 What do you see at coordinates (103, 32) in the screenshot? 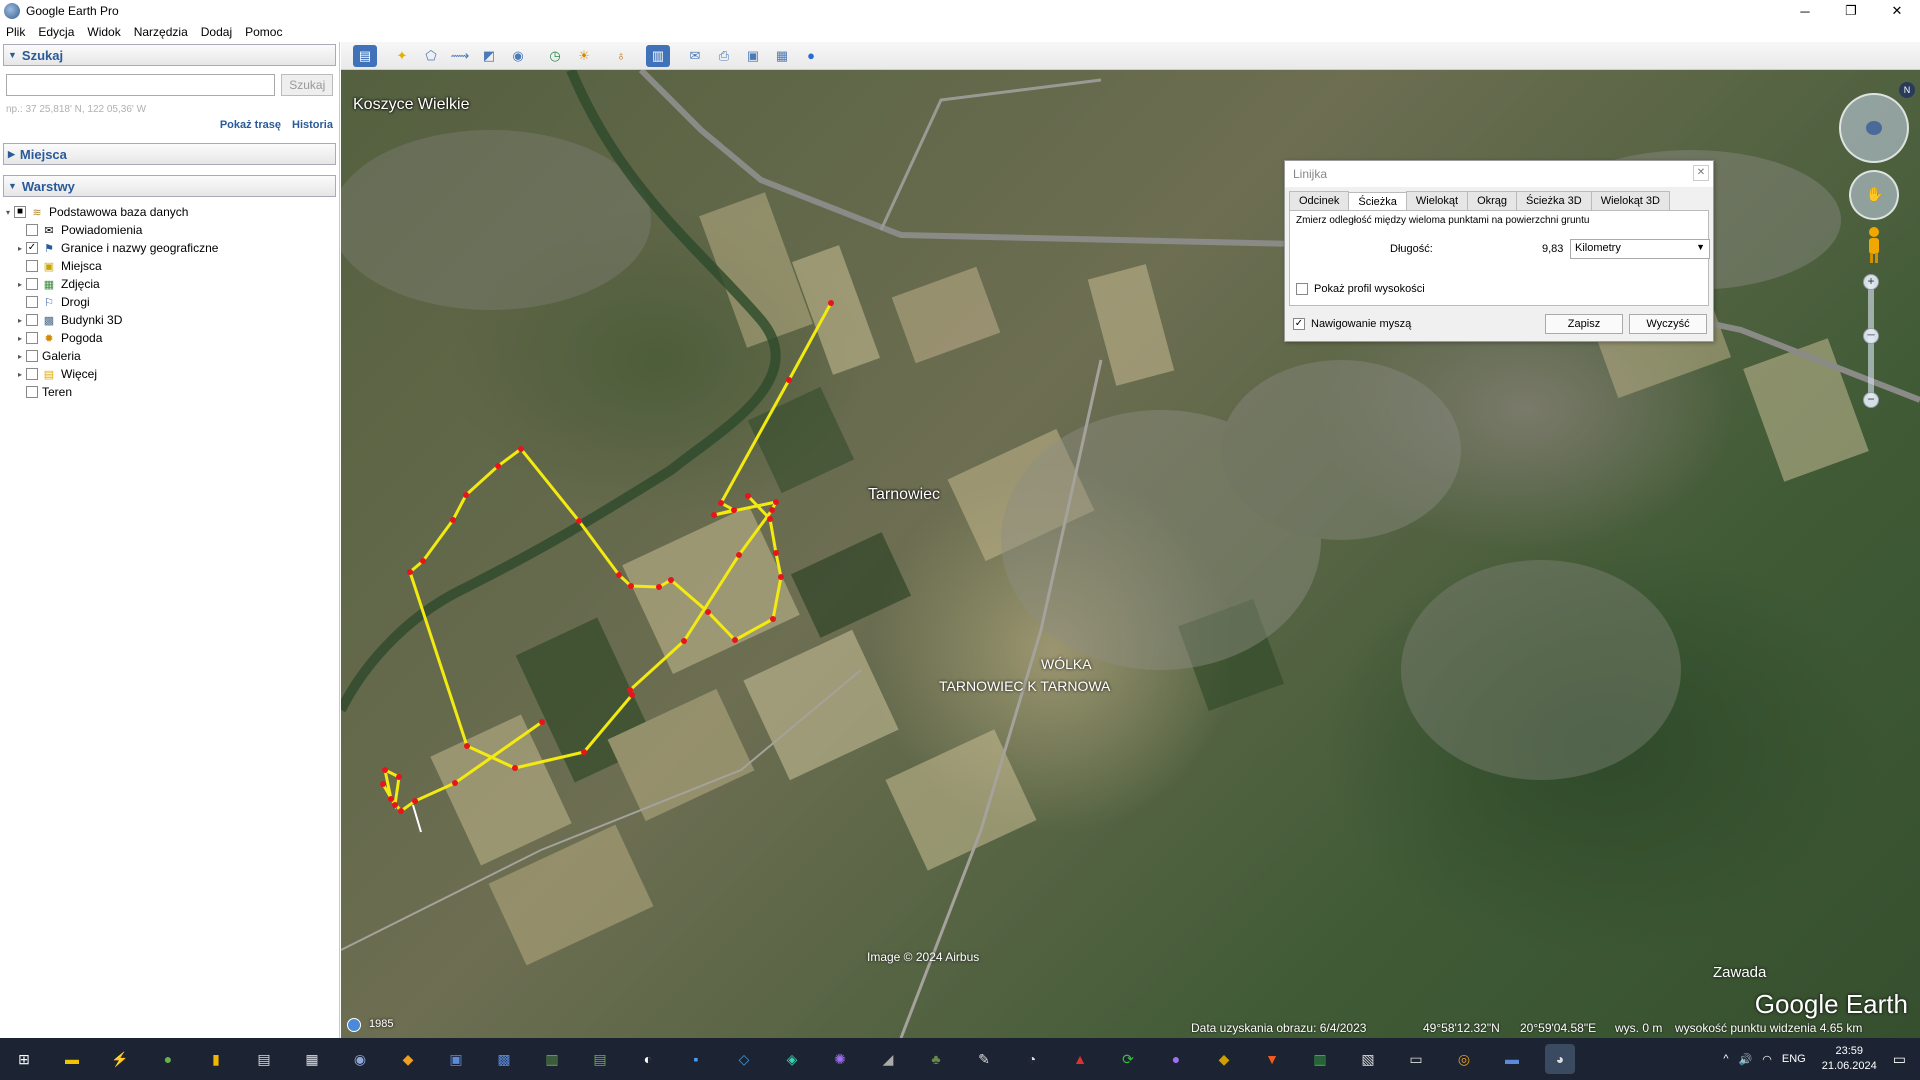
I see `menu-view: Widok` at bounding box center [103, 32].